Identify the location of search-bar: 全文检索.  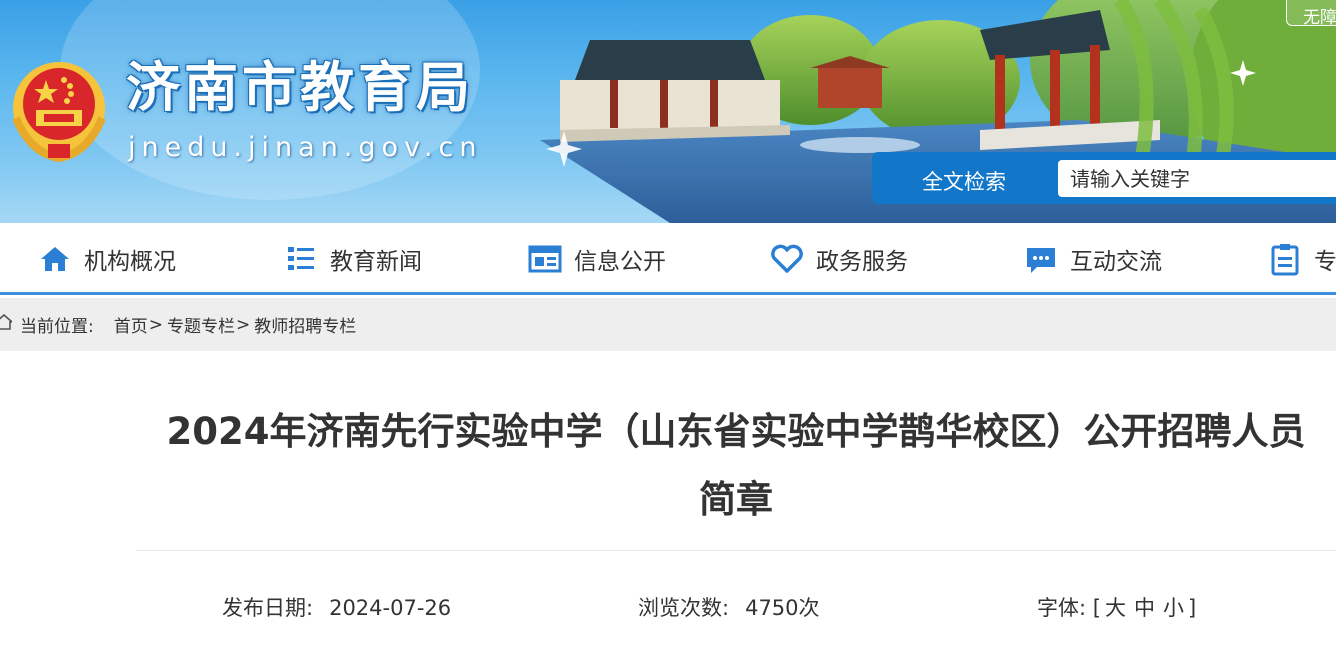
(1104, 178).